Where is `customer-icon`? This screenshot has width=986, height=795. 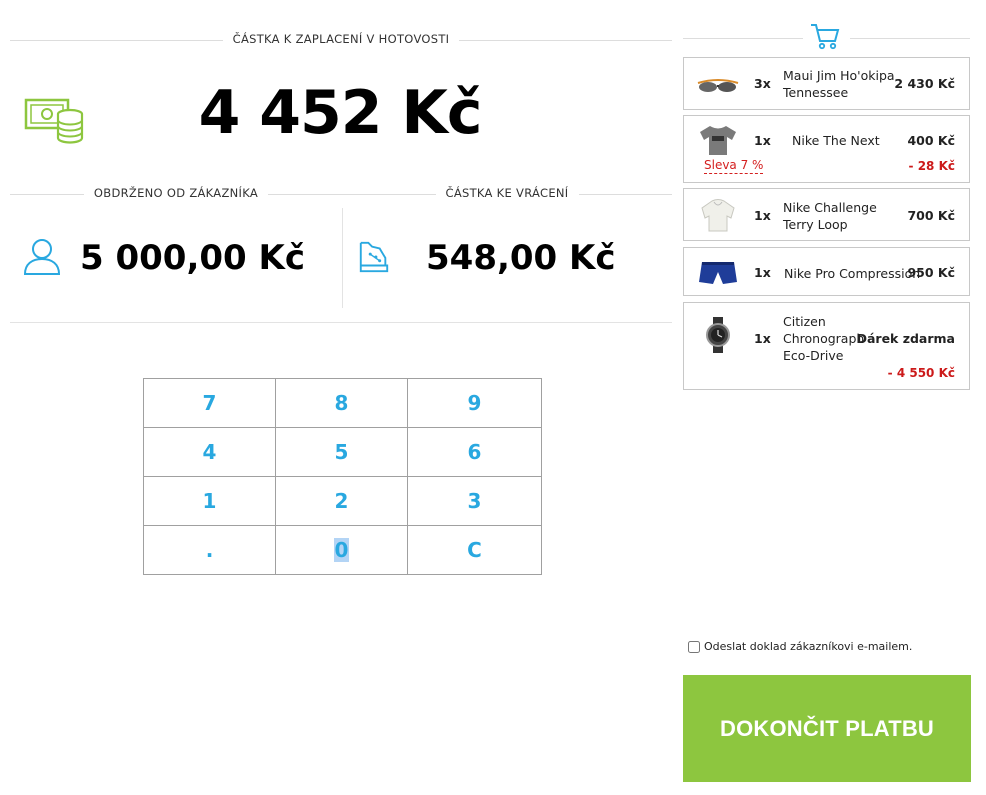
customer-icon is located at coordinates (42, 257).